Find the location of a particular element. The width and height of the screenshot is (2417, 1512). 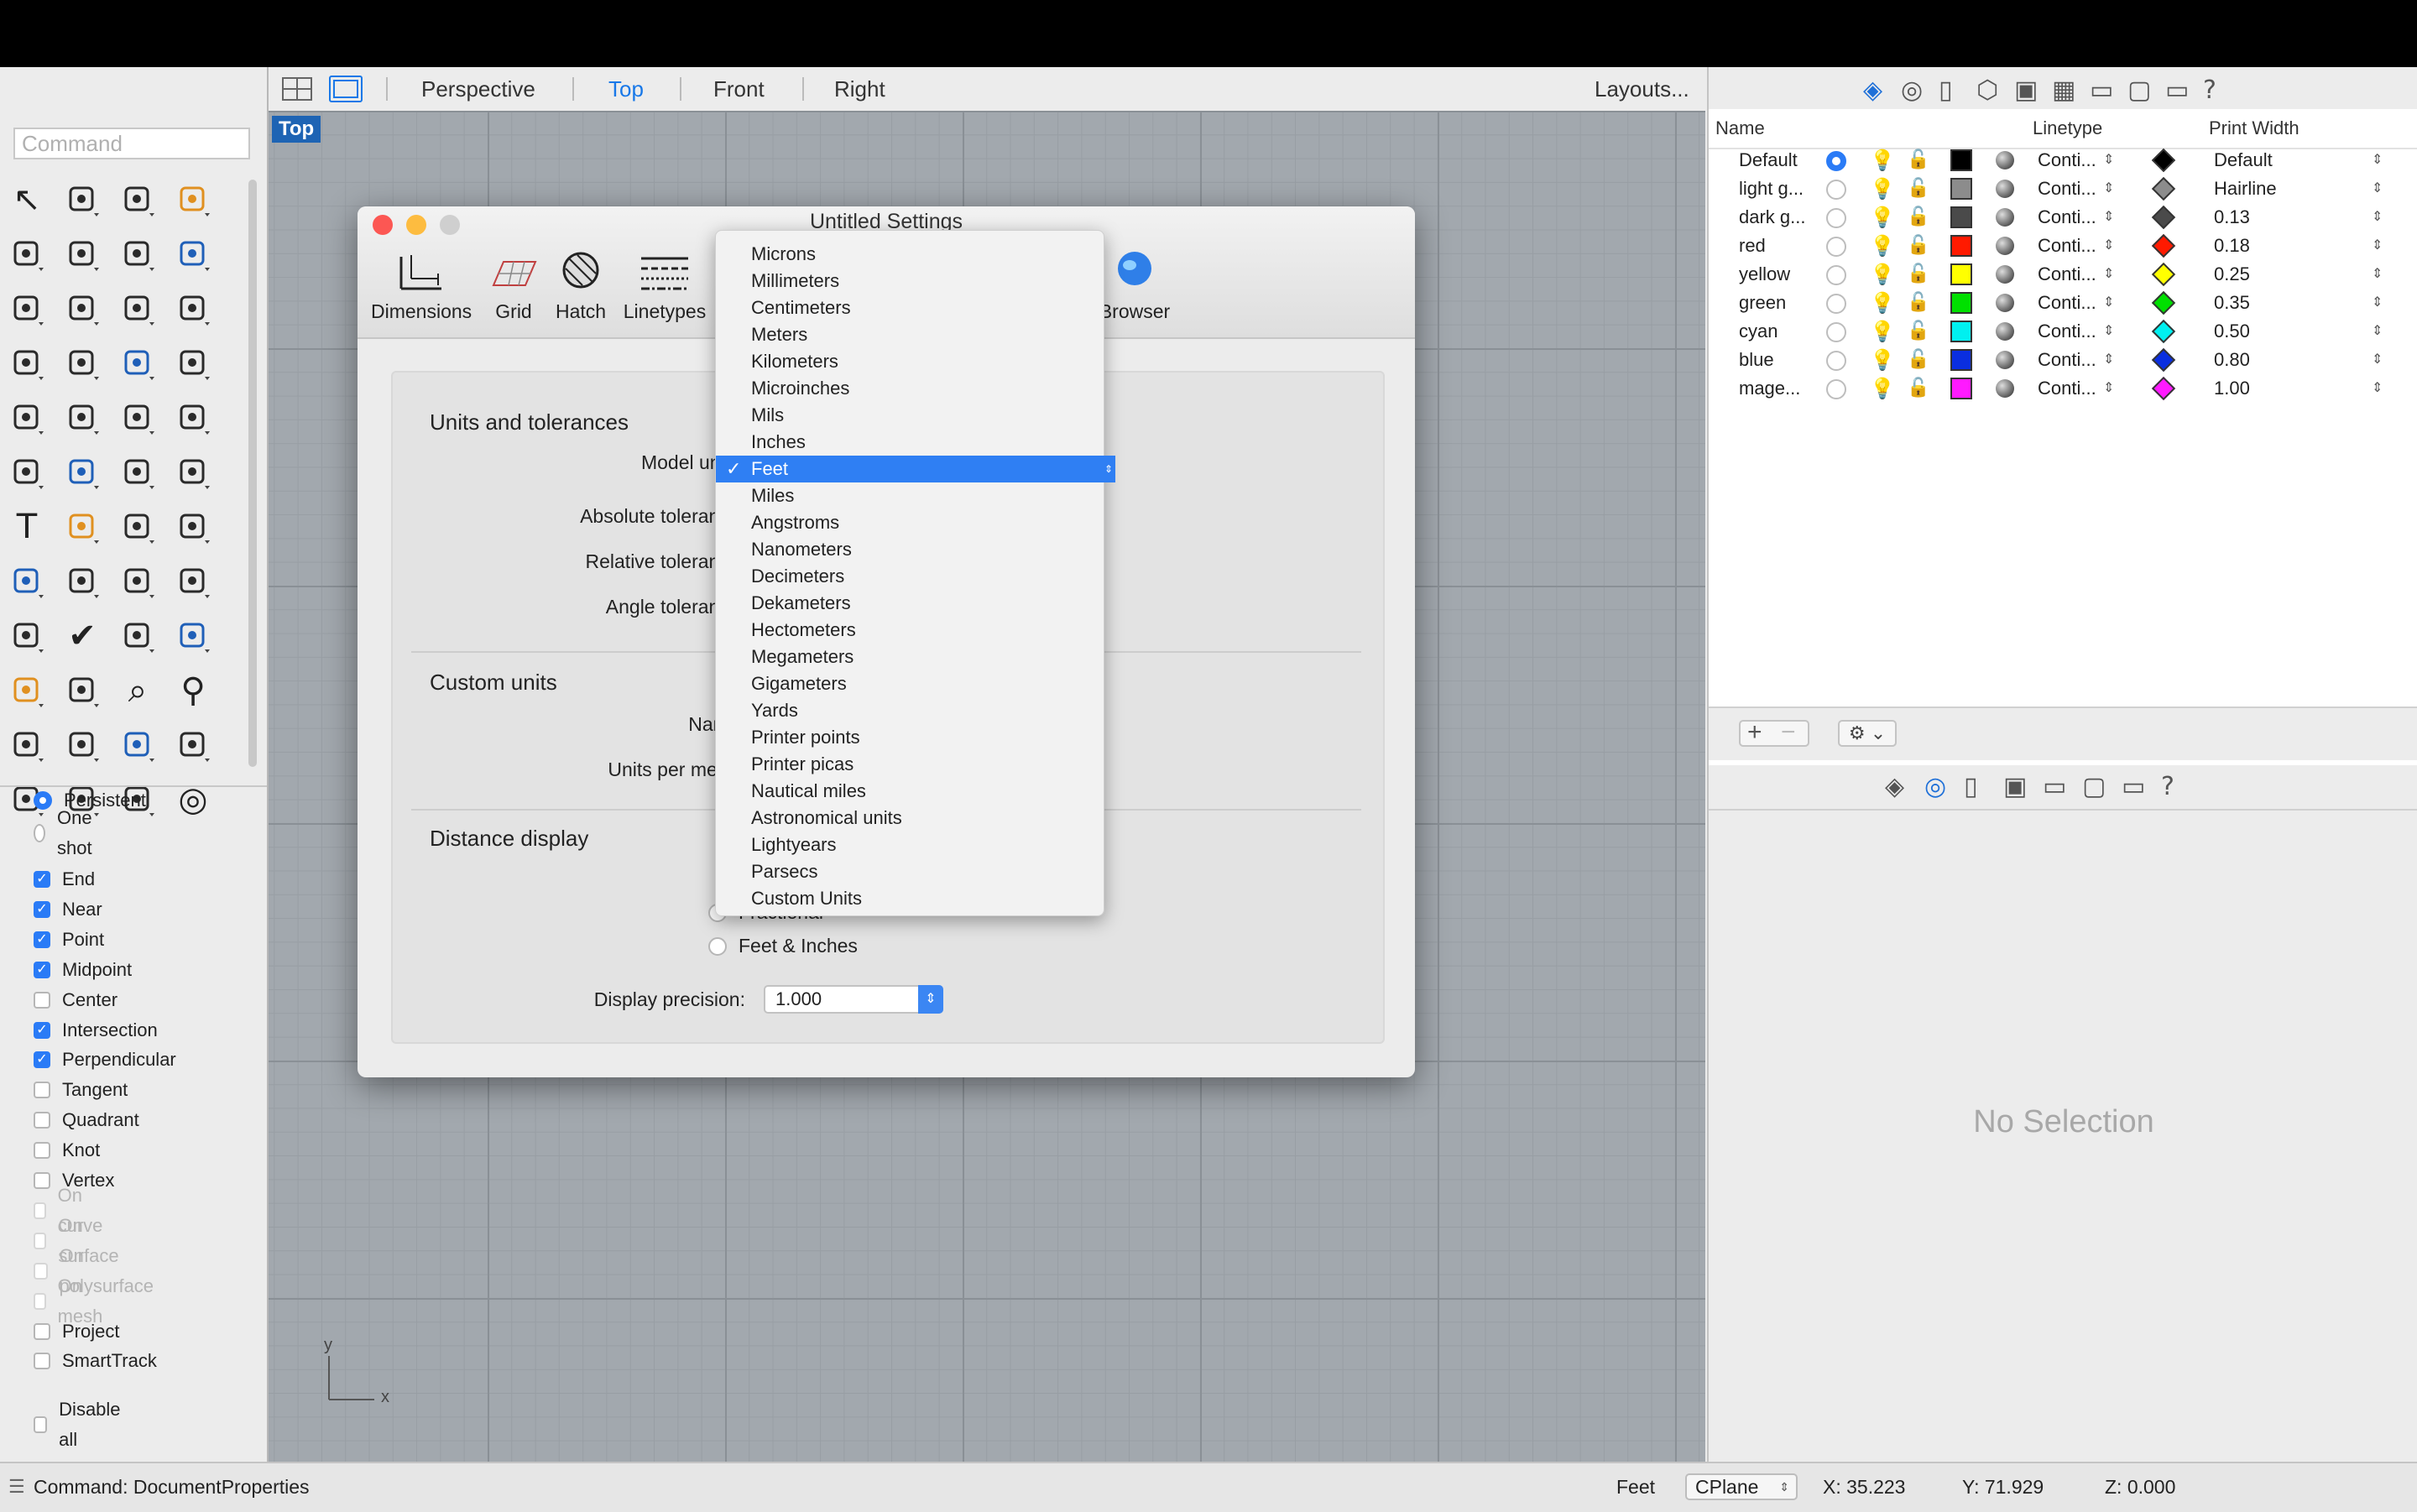

blend-icon is located at coordinates (193, 472).